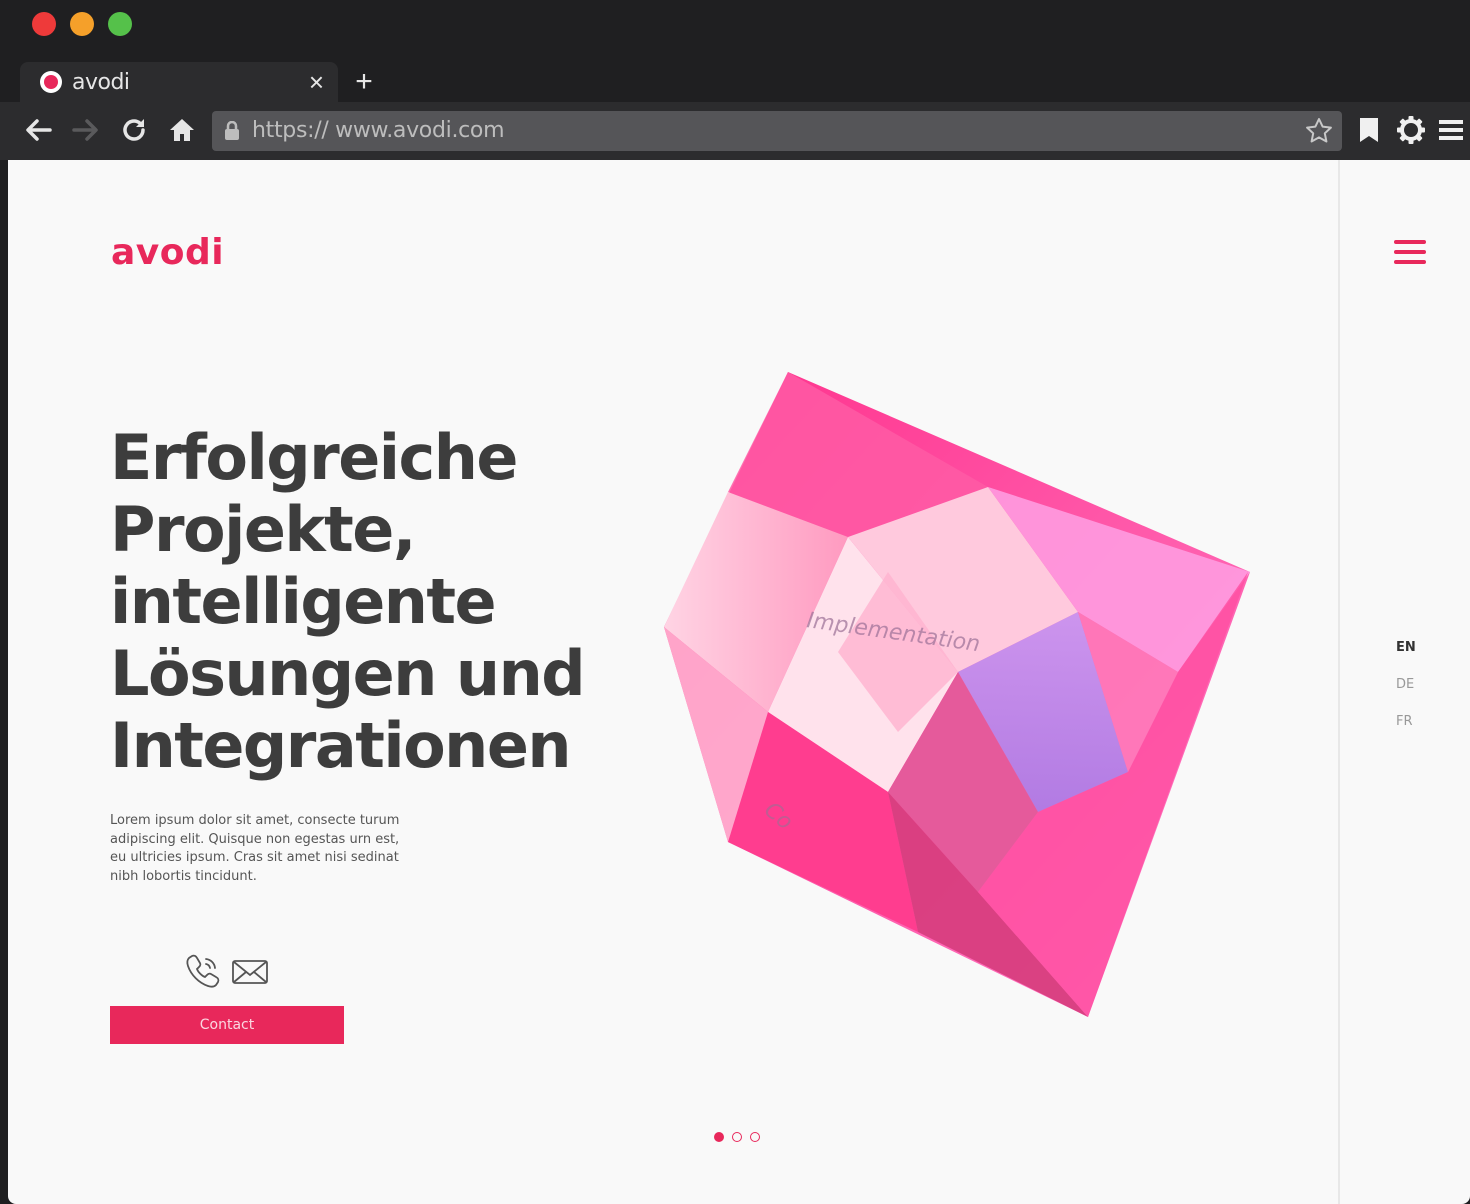  What do you see at coordinates (44, 24) in the screenshot?
I see `close-window-button` at bounding box center [44, 24].